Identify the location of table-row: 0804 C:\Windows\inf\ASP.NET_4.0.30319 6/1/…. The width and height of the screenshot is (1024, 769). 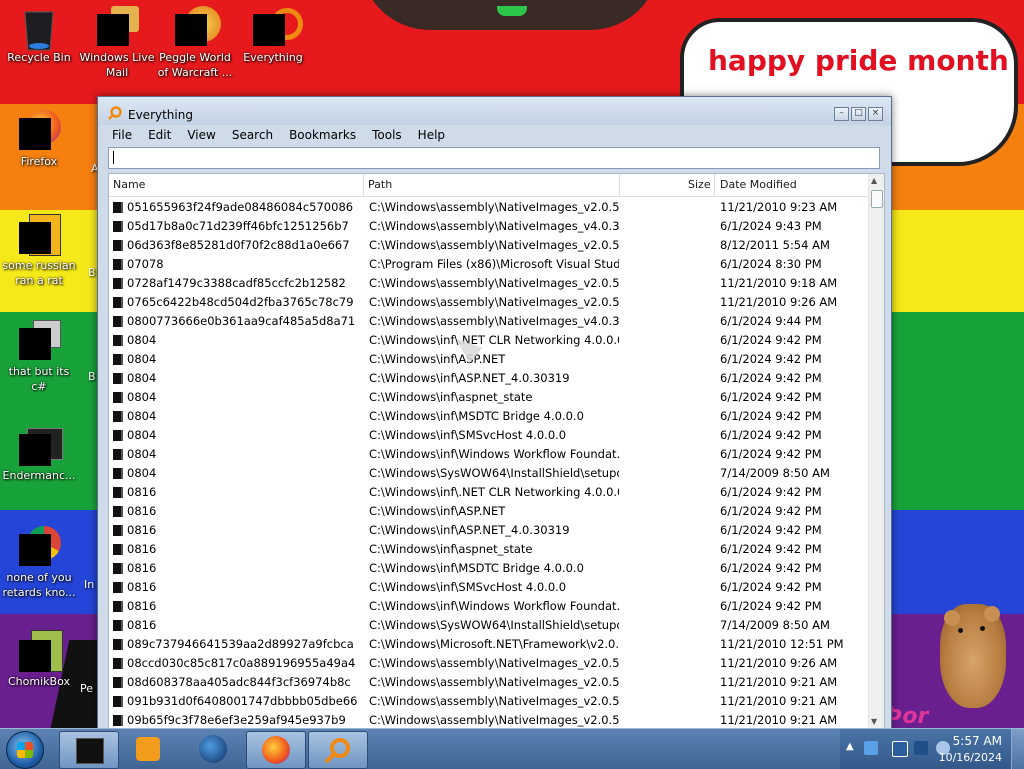
(489, 378).